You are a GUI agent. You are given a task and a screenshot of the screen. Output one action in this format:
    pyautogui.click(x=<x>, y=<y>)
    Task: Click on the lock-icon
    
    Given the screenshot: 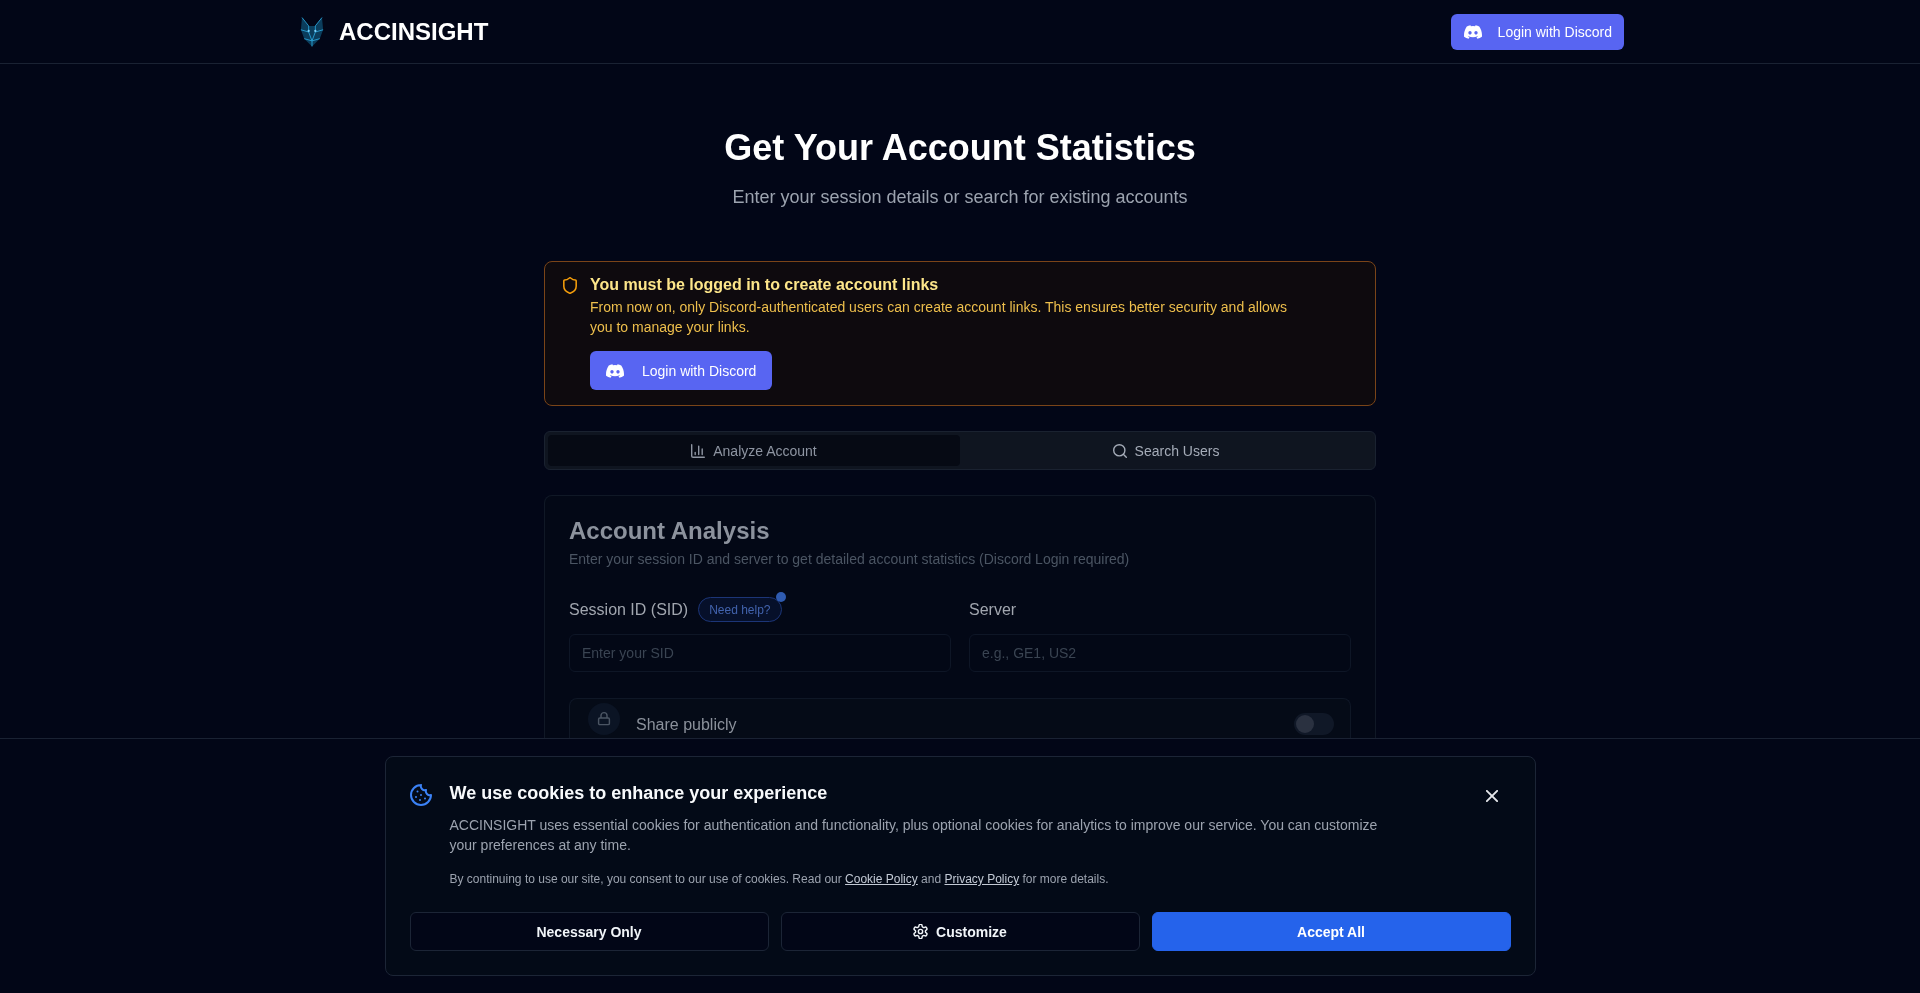 What is the action you would take?
    pyautogui.click(x=604, y=719)
    